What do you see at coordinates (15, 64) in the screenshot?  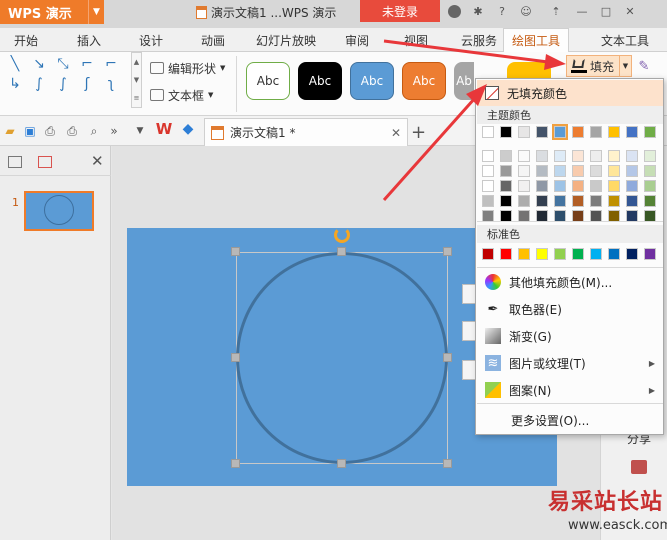 I see `line-shape-icon: ╲` at bounding box center [15, 64].